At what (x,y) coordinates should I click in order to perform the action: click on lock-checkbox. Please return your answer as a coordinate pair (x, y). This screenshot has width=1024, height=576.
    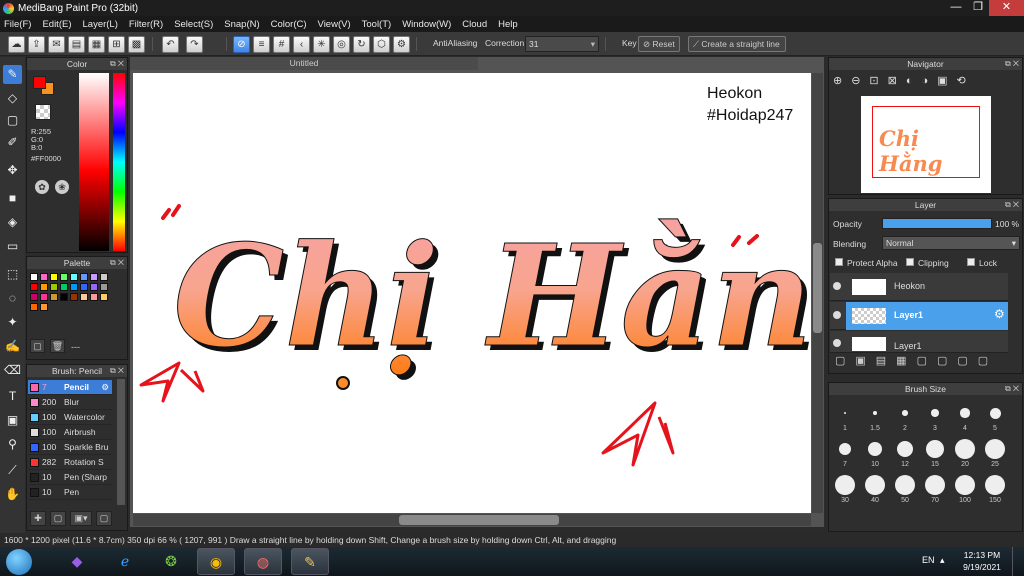
    Looking at the image, I should click on (971, 262).